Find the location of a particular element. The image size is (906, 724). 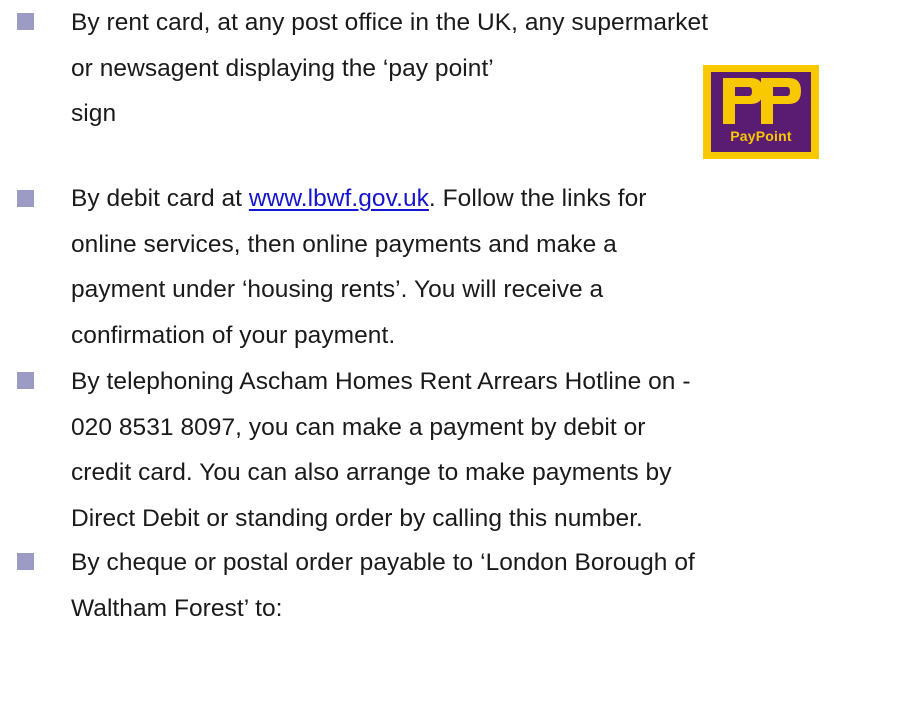

text-line: Waltham Forest’ to: is located at coordinates (177, 608).